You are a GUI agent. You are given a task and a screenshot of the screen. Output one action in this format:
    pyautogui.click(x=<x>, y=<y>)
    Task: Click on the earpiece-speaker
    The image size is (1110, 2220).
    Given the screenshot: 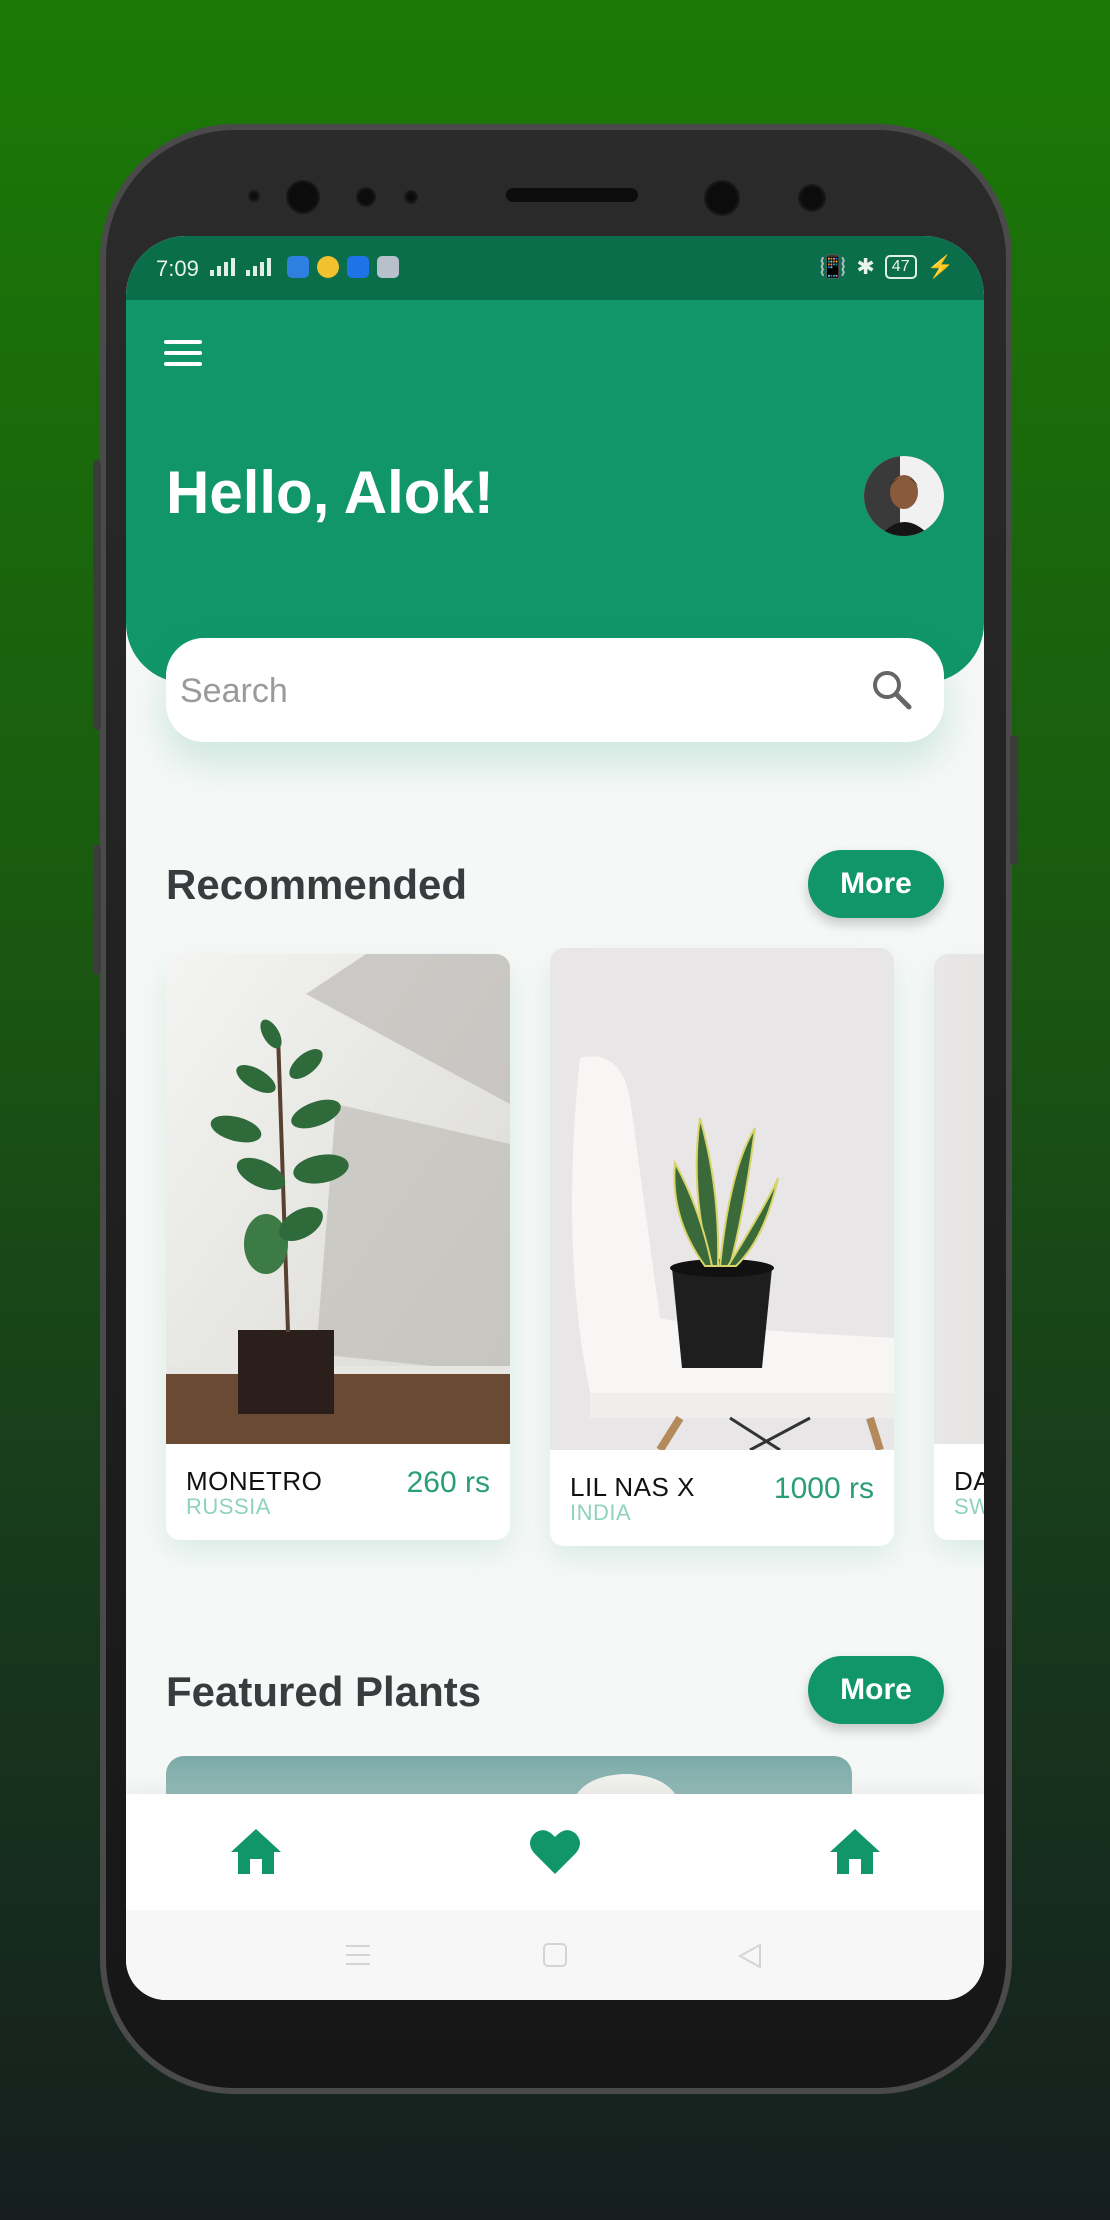 What is the action you would take?
    pyautogui.click(x=572, y=195)
    